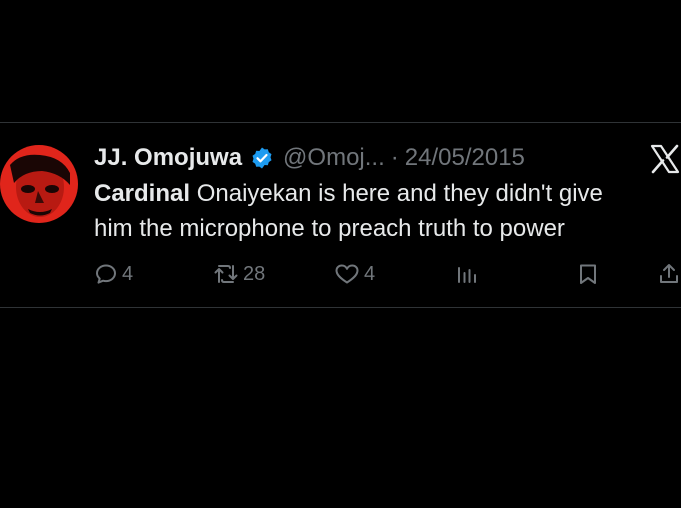  I want to click on like-button: 4, so click(354, 274).